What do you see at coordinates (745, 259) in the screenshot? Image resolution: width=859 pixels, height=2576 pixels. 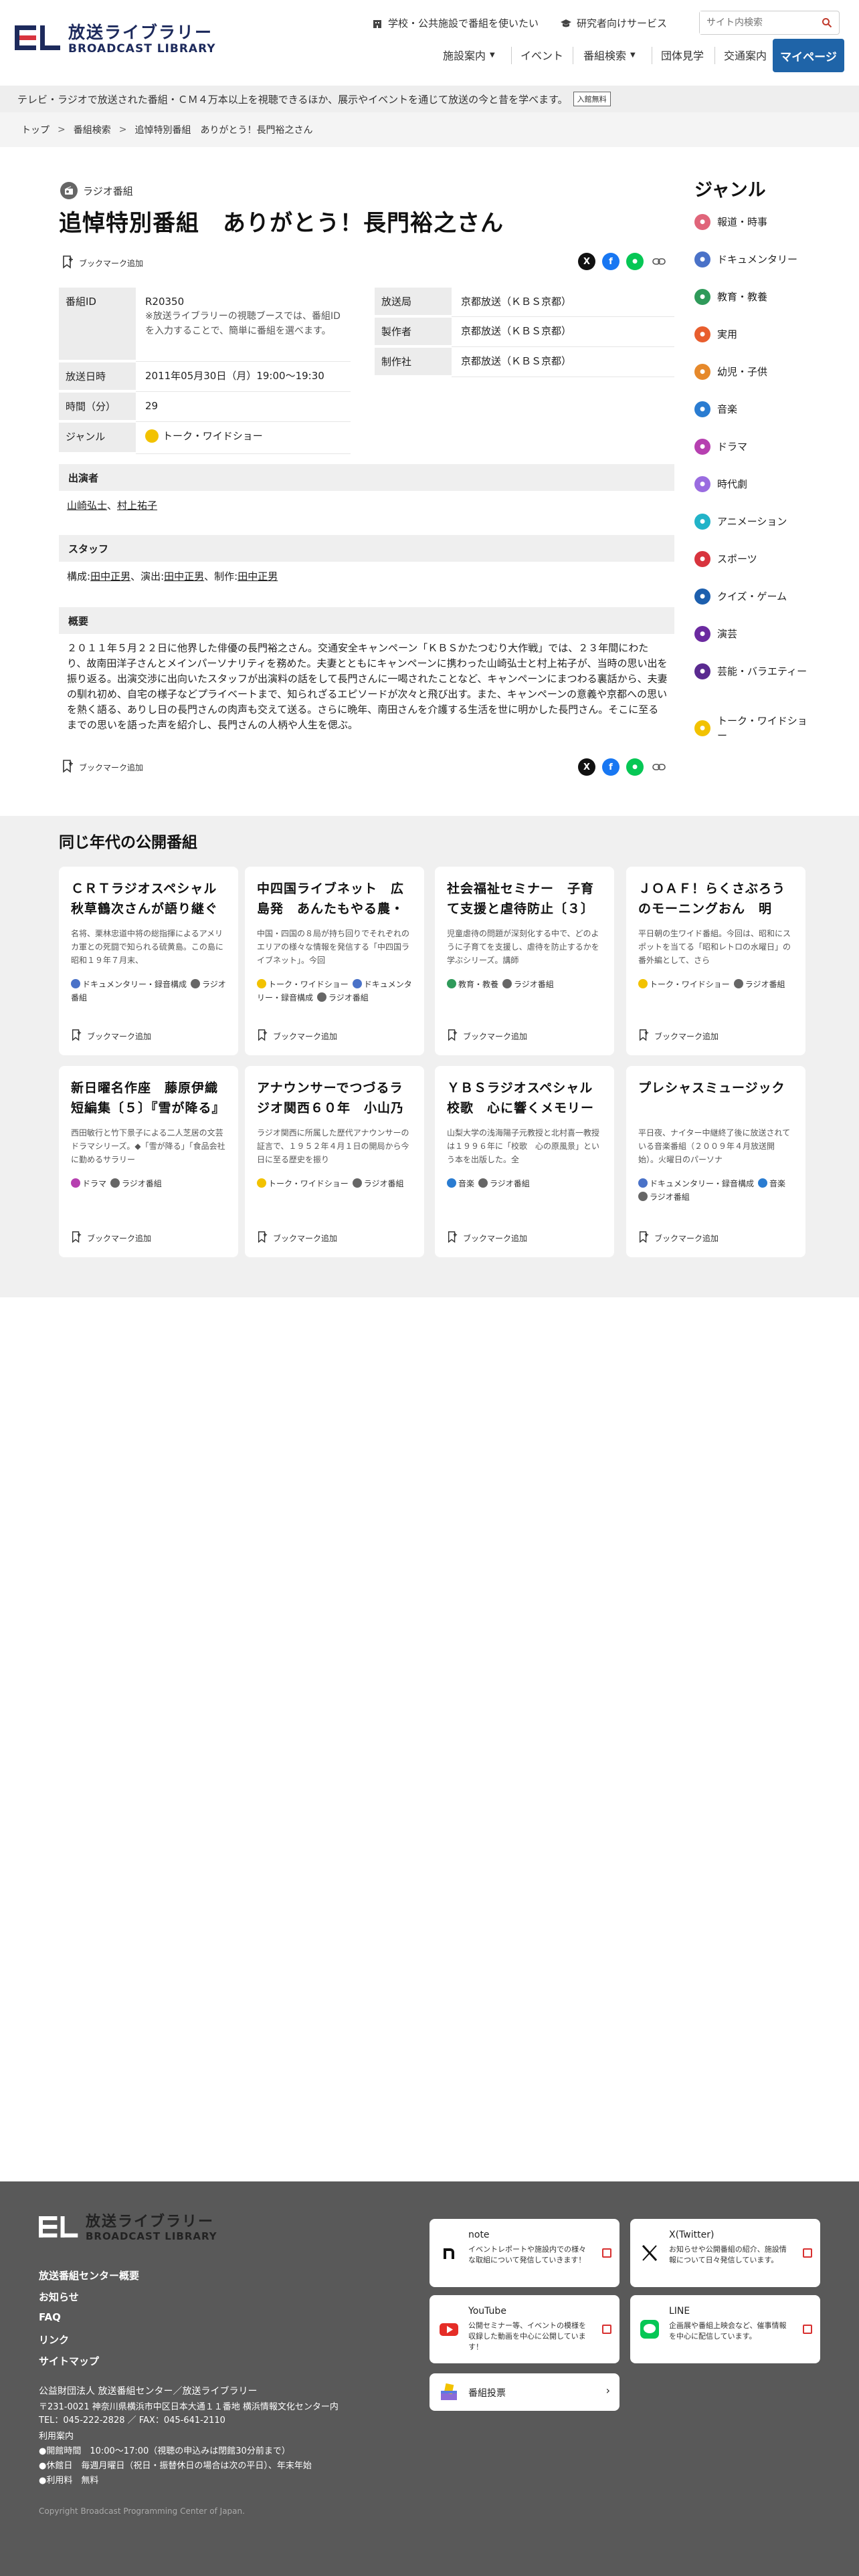 I see `genre-item: ● ドキュメンタリー` at bounding box center [745, 259].